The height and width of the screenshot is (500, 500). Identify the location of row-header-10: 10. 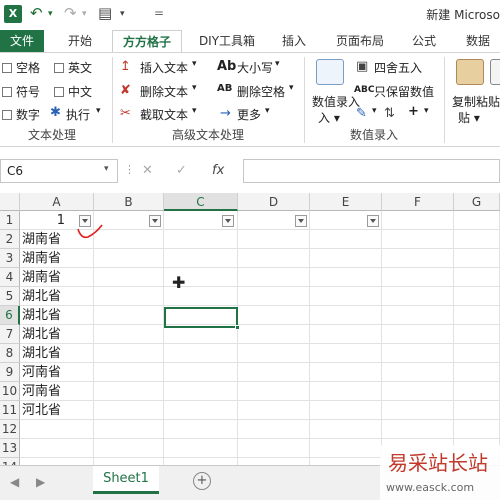
(10, 391).